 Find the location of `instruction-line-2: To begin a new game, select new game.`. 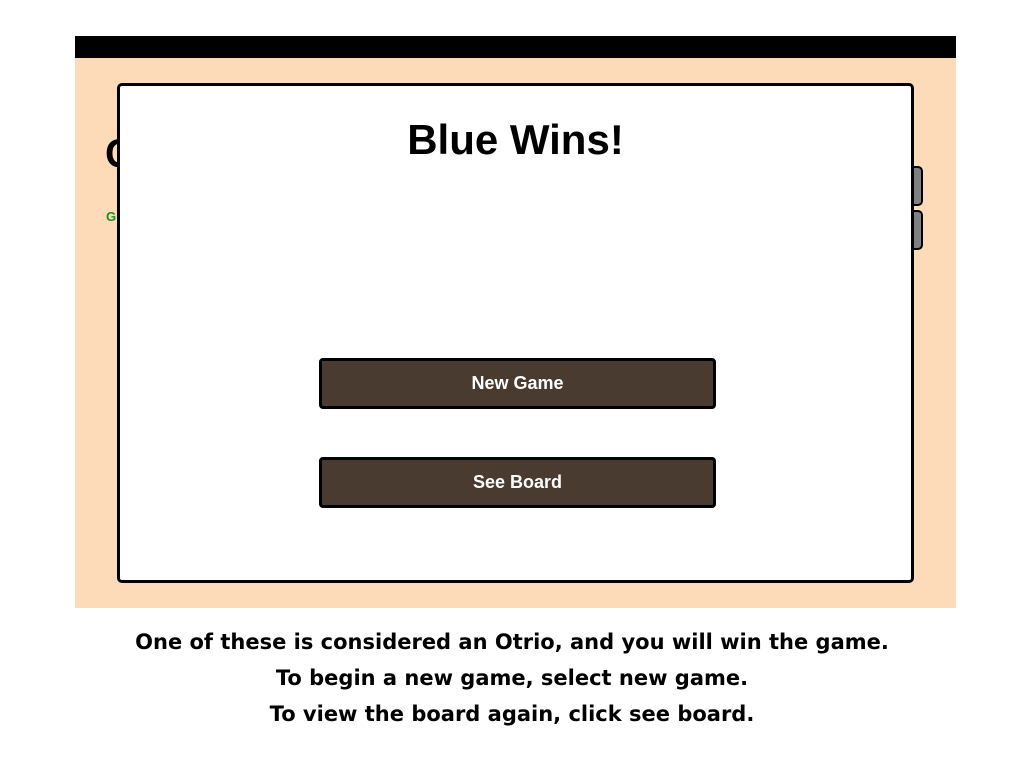

instruction-line-2: To begin a new game, select new game. is located at coordinates (512, 678).